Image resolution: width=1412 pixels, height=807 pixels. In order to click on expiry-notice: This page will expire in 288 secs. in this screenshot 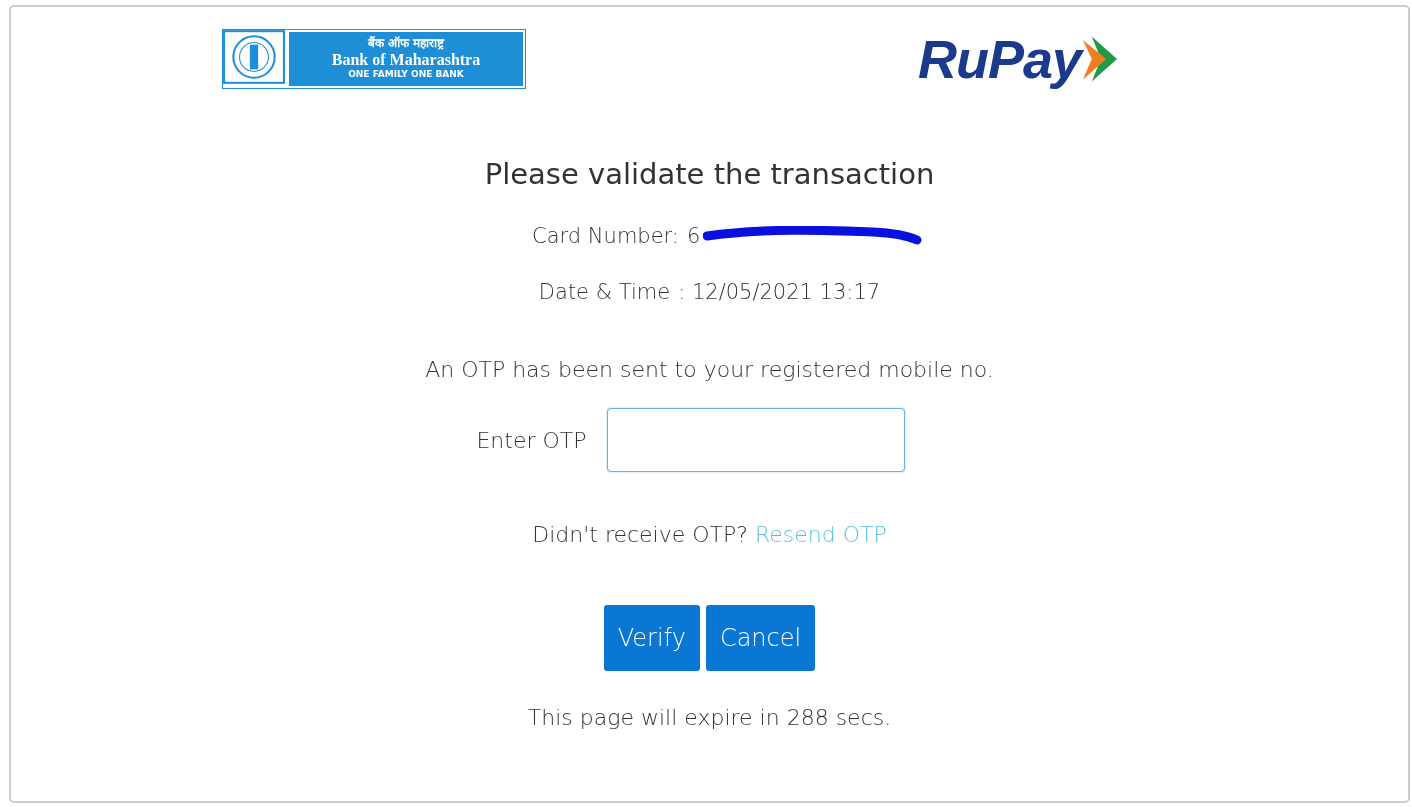, I will do `click(709, 717)`.